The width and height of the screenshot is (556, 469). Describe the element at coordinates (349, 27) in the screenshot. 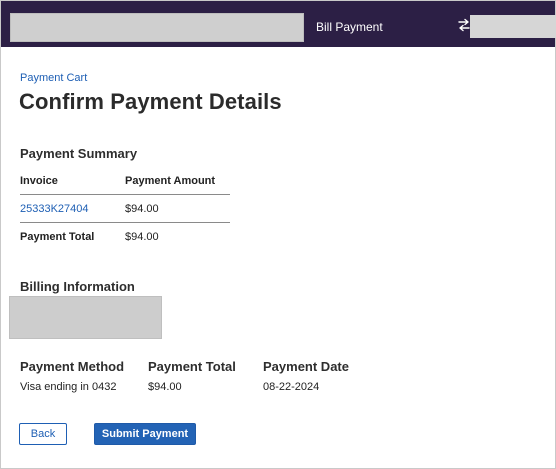

I see `app-title: Bill Payment` at that location.